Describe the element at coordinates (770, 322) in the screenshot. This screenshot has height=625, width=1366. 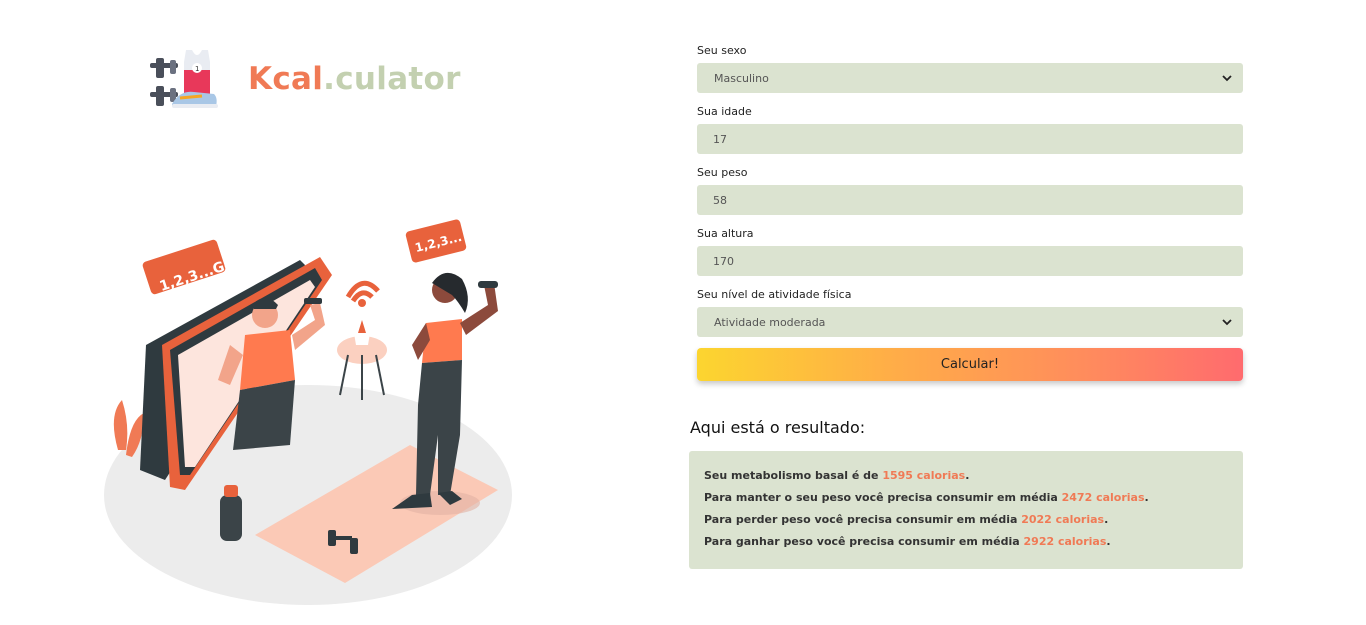
I see `activity-select-value: Atividade moderada` at that location.